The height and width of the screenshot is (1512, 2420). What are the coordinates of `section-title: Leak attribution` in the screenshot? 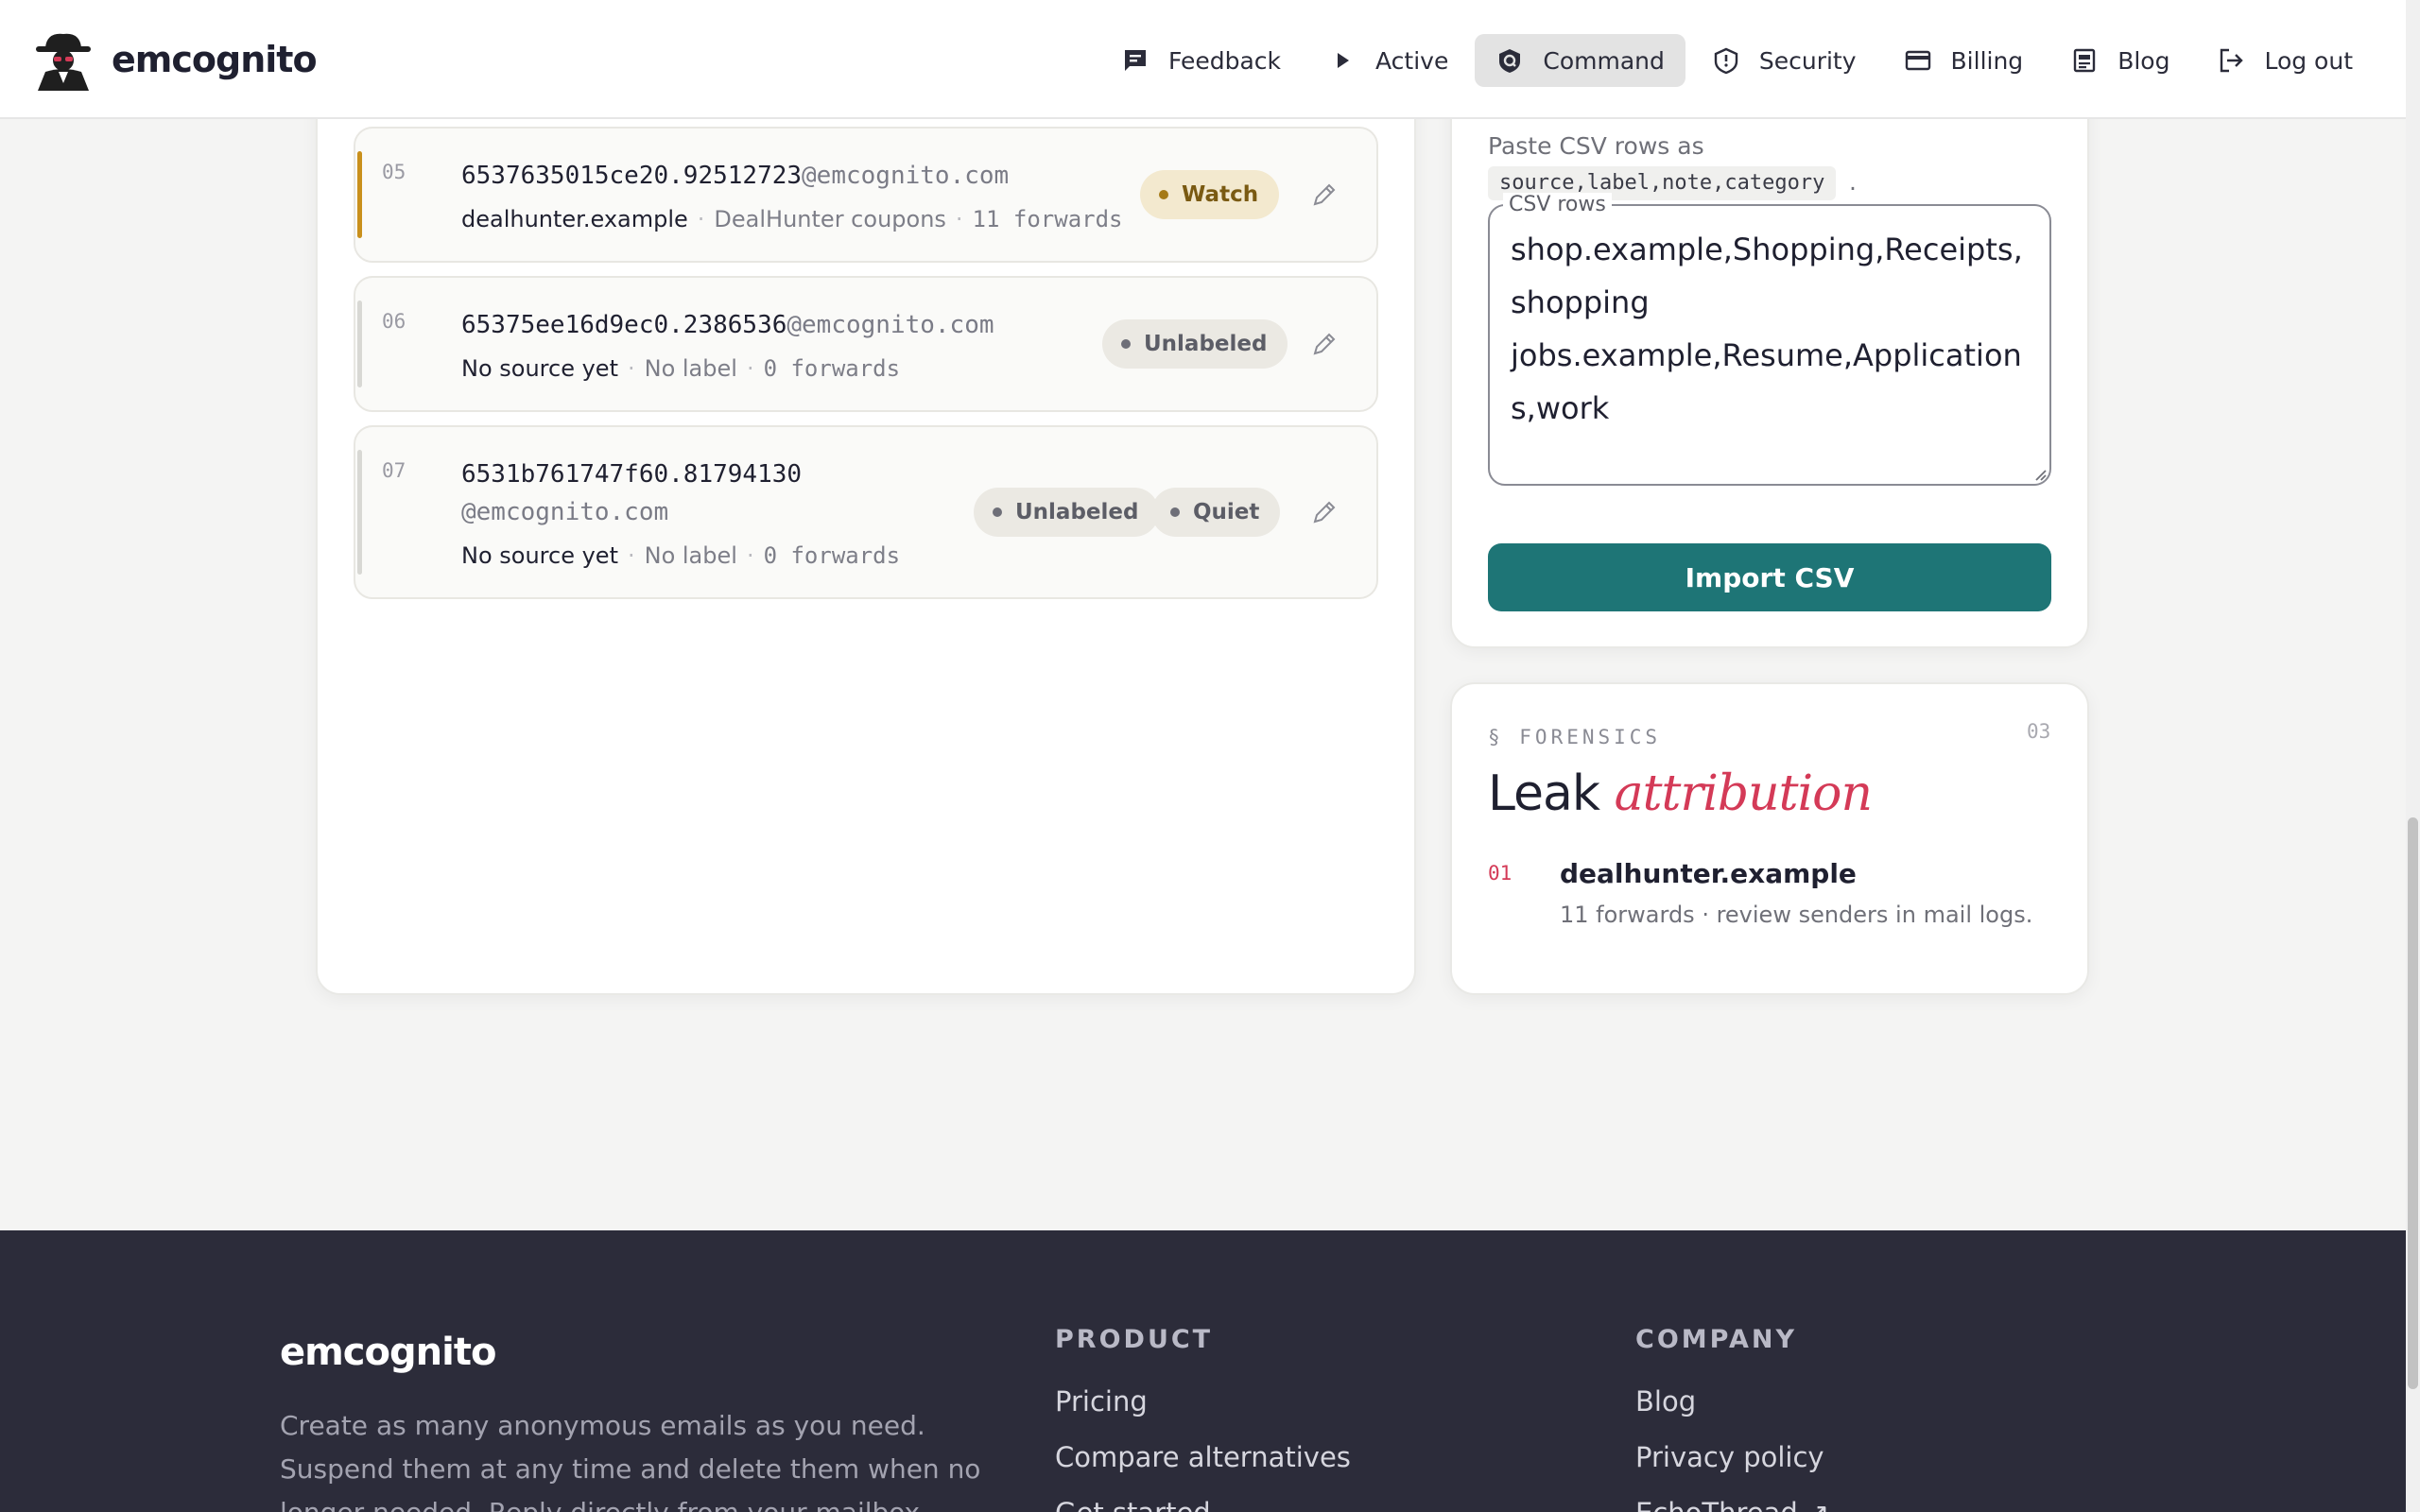 It's located at (1680, 793).